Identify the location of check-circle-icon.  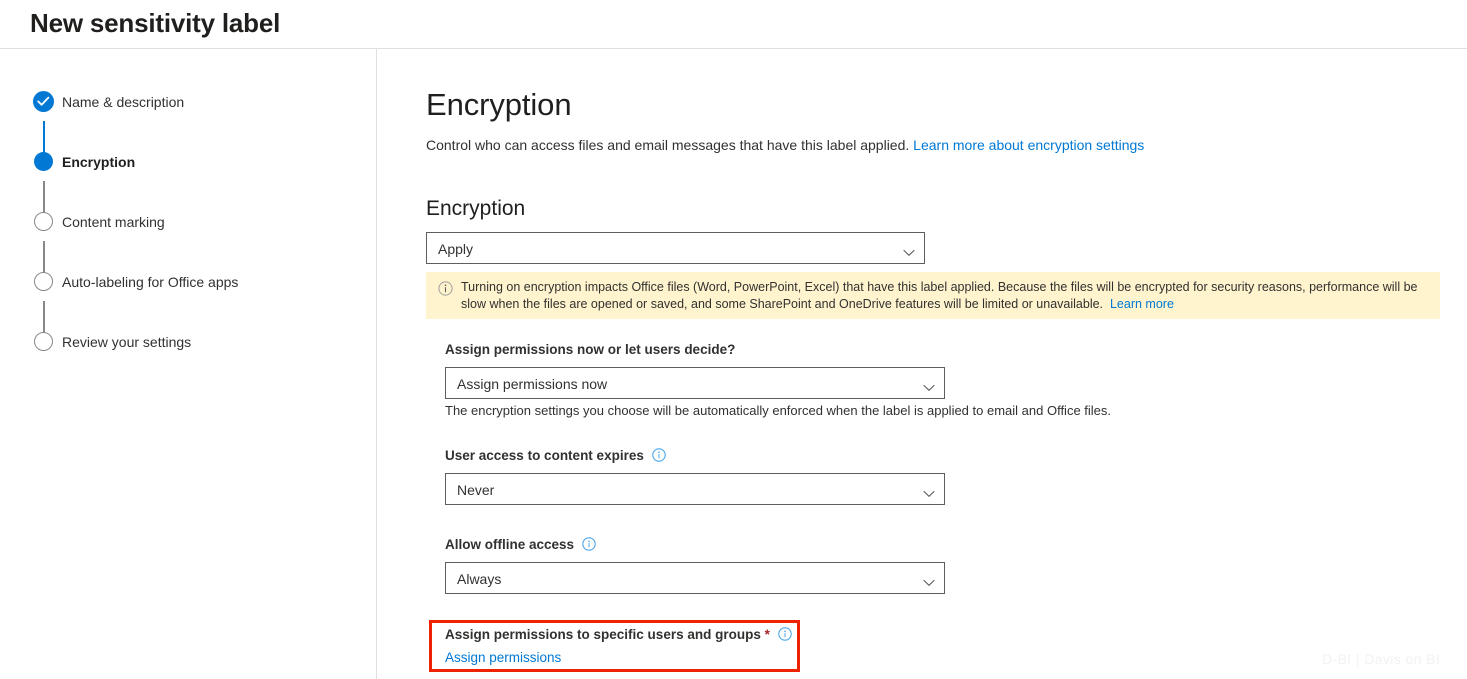
(43, 101).